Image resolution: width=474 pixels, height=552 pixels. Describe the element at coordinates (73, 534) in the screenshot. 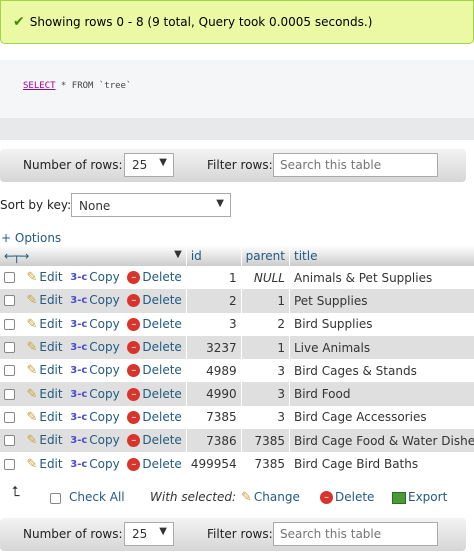

I see `rows-label: Number of rows:` at that location.